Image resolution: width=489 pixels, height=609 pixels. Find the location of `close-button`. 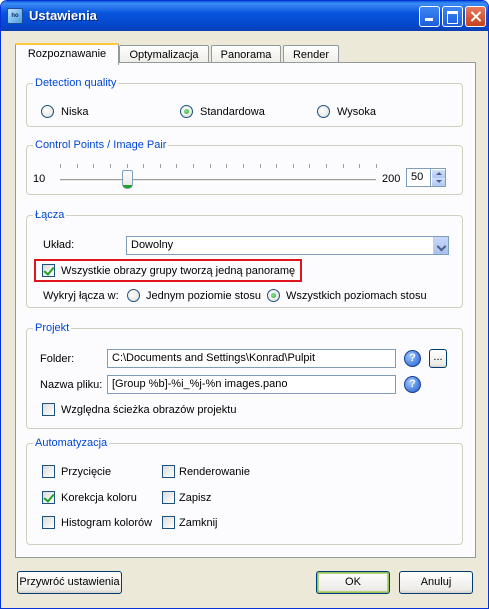

close-button is located at coordinates (475, 16).